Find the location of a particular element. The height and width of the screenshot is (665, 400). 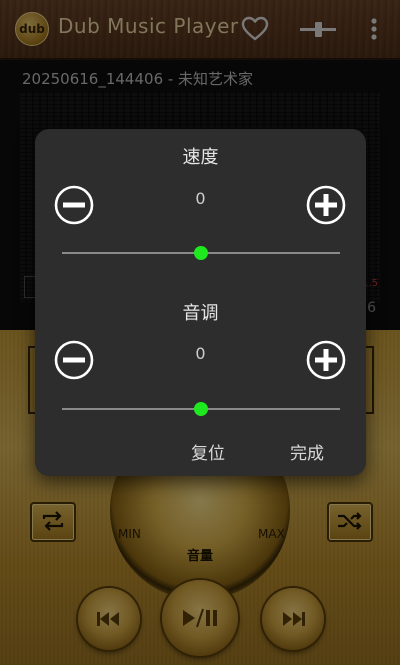

speed-slider-thumb is located at coordinates (201, 253).